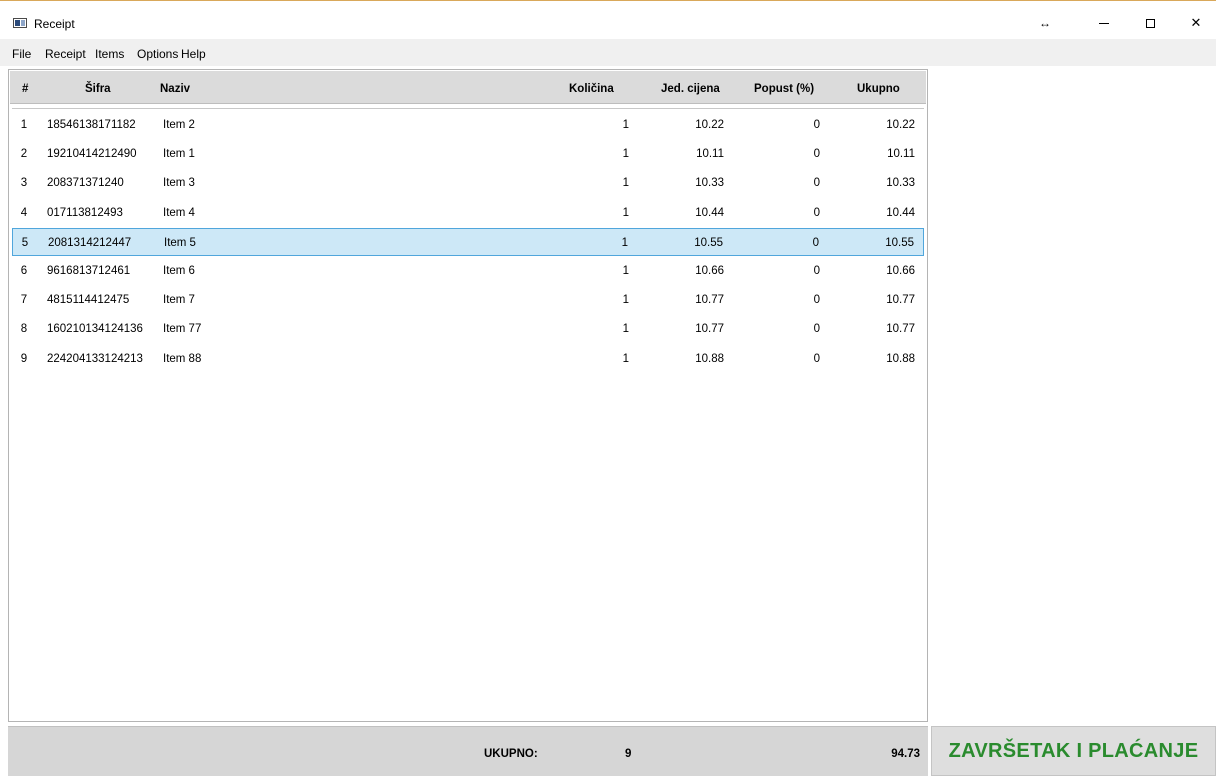 This screenshot has width=1216, height=776. I want to click on item-total: 10.11, so click(901, 154).